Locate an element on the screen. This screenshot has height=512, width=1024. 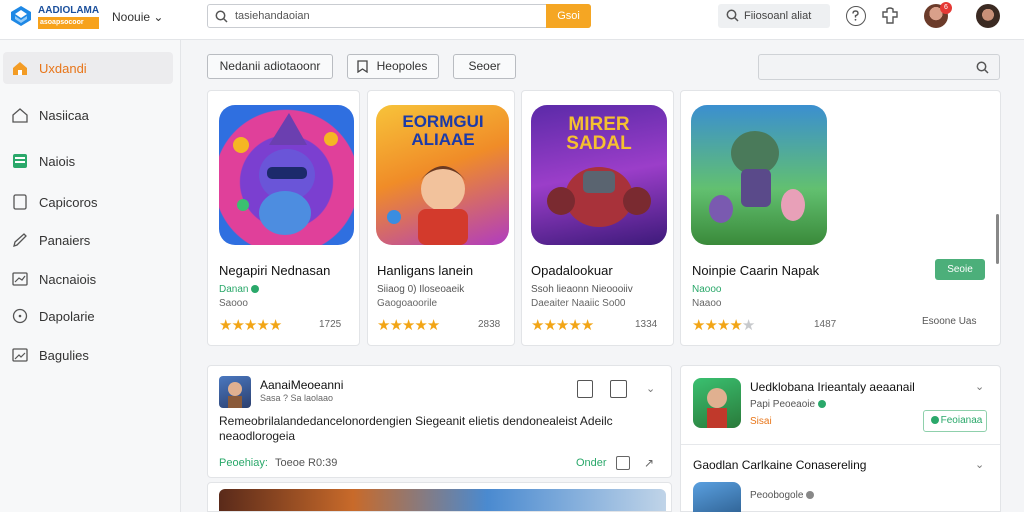
home-orange-icon is located at coordinates (20, 68).